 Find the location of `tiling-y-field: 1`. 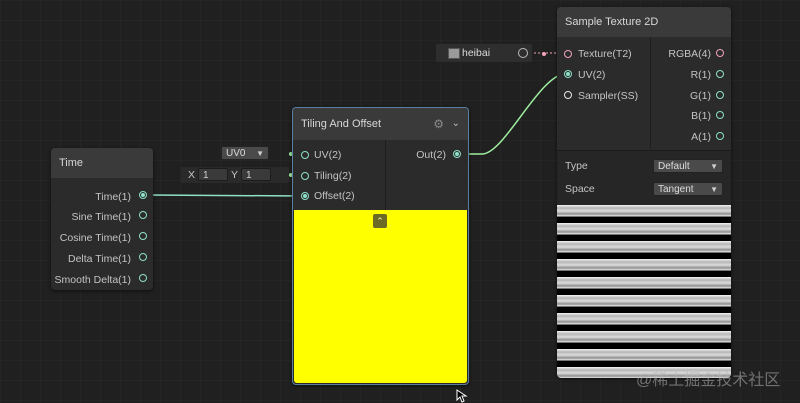

tiling-y-field: 1 is located at coordinates (256, 174).